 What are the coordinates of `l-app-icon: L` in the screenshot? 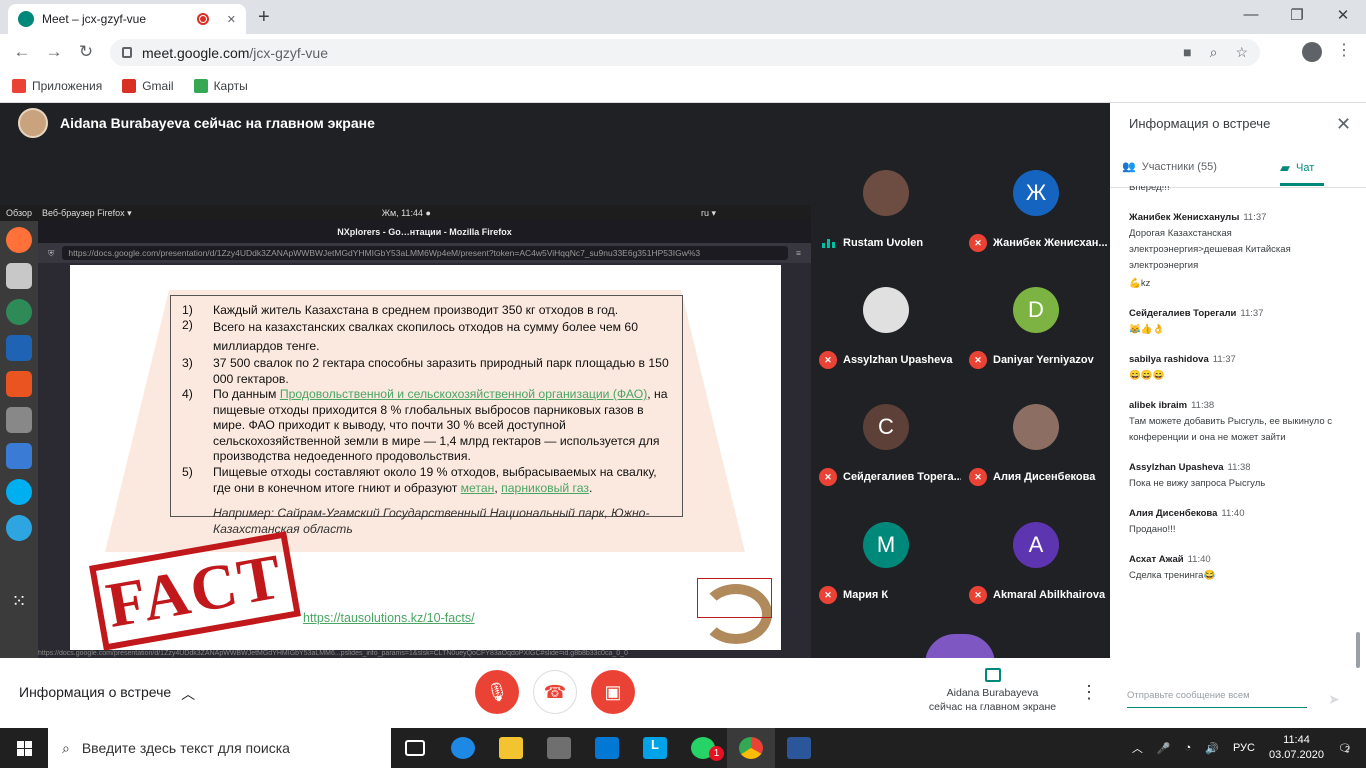 It's located at (655, 748).